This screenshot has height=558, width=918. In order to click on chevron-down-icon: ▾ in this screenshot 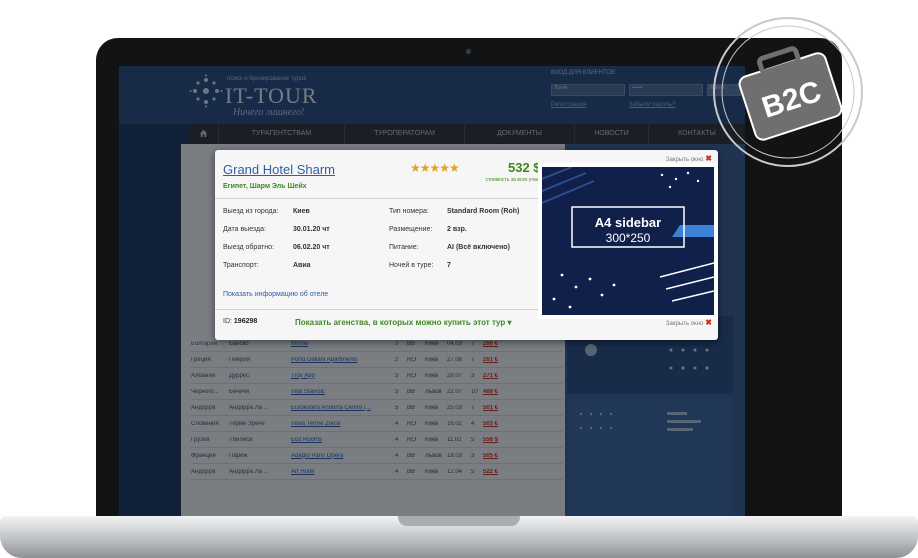, I will do `click(509, 322)`.